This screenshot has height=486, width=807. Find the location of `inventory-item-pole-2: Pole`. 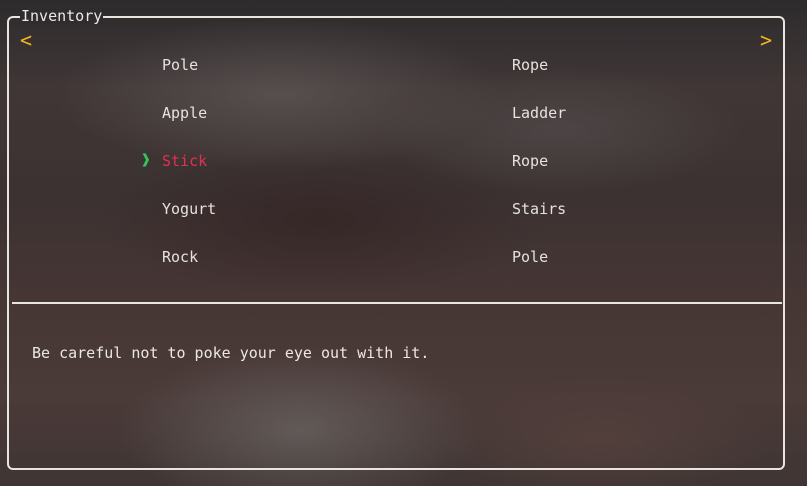

inventory-item-pole-2: Pole is located at coordinates (530, 257).